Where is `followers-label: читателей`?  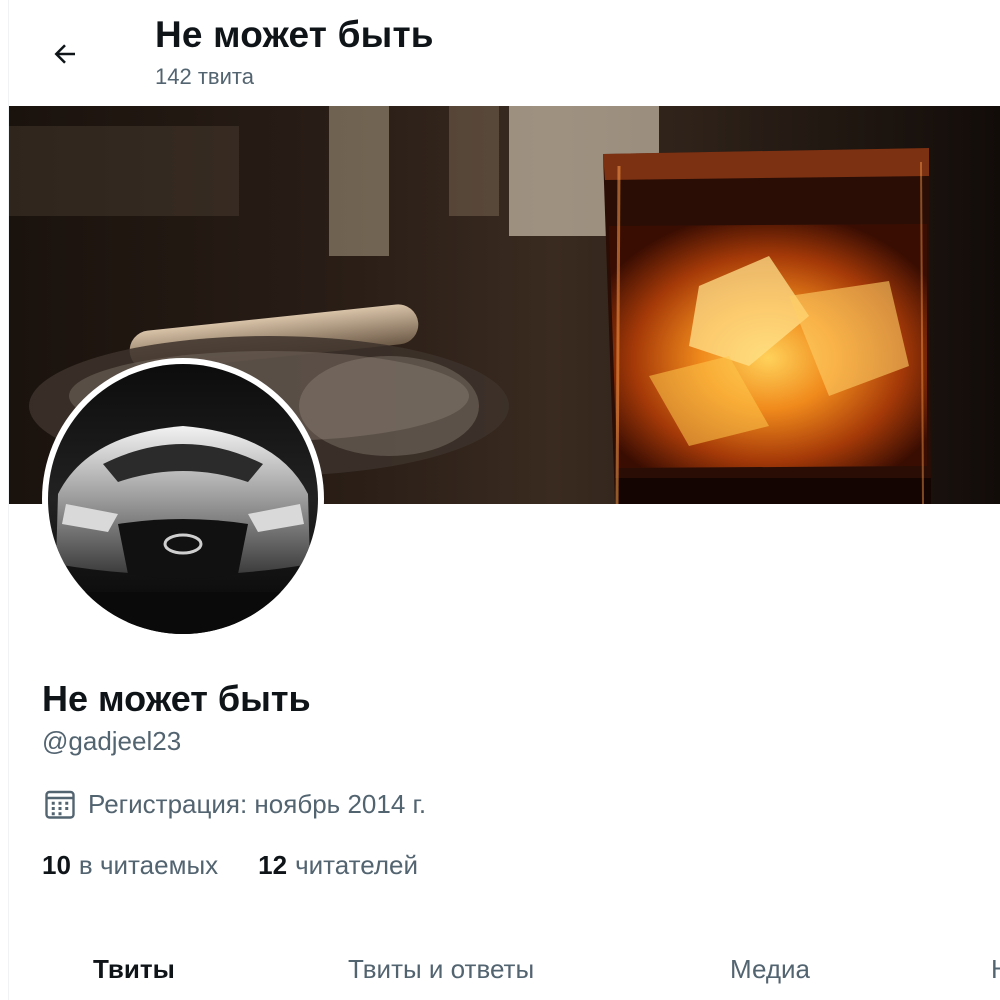 followers-label: читателей is located at coordinates (357, 865).